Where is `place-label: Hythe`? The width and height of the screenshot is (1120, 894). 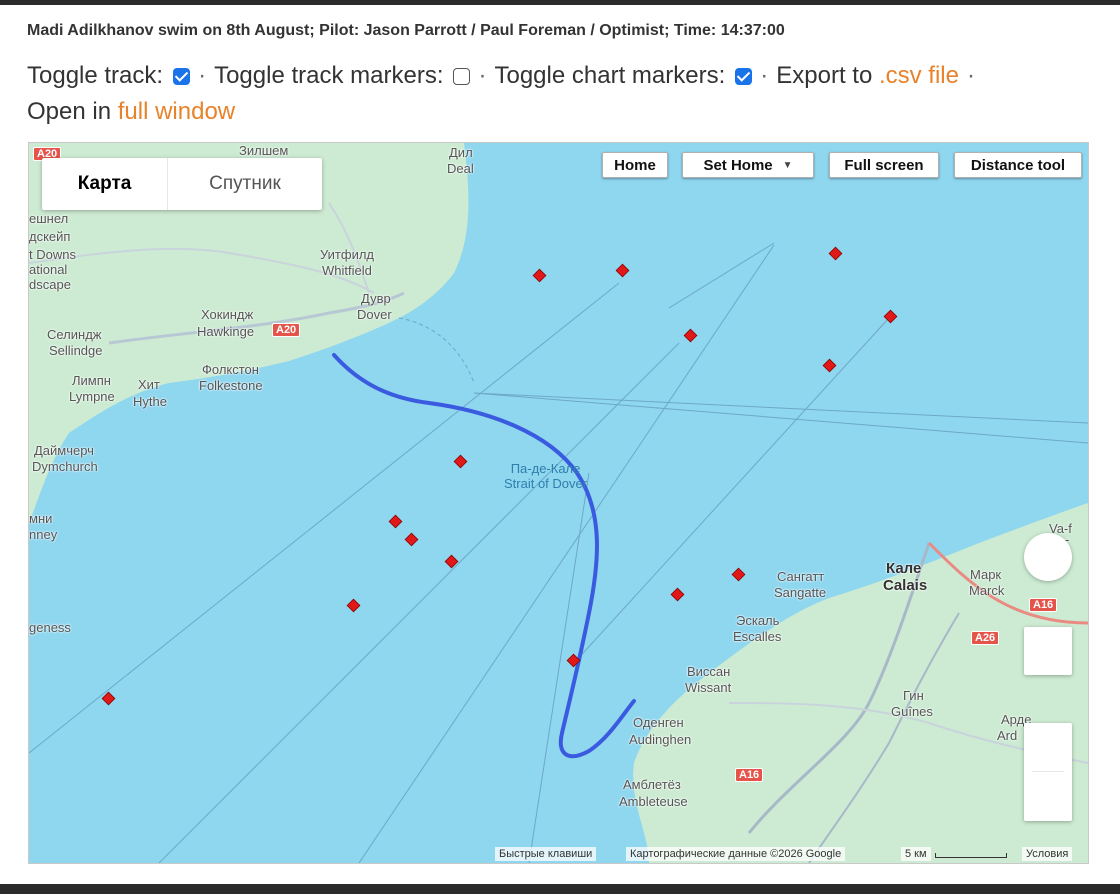 place-label: Hythe is located at coordinates (150, 401).